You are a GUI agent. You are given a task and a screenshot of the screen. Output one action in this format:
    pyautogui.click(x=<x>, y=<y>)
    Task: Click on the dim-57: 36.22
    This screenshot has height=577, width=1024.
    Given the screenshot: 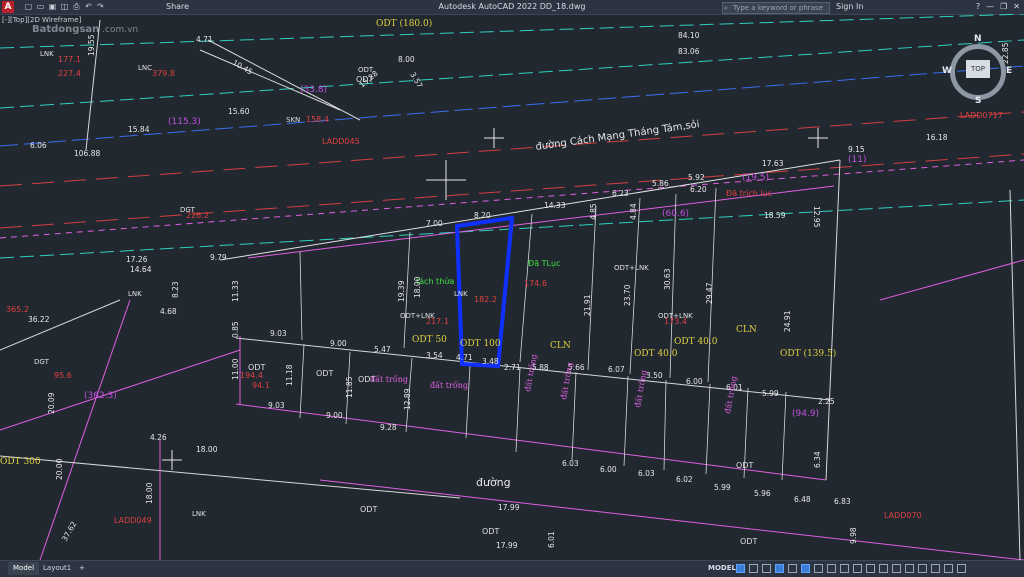 What is the action you would take?
    pyautogui.click(x=39, y=319)
    